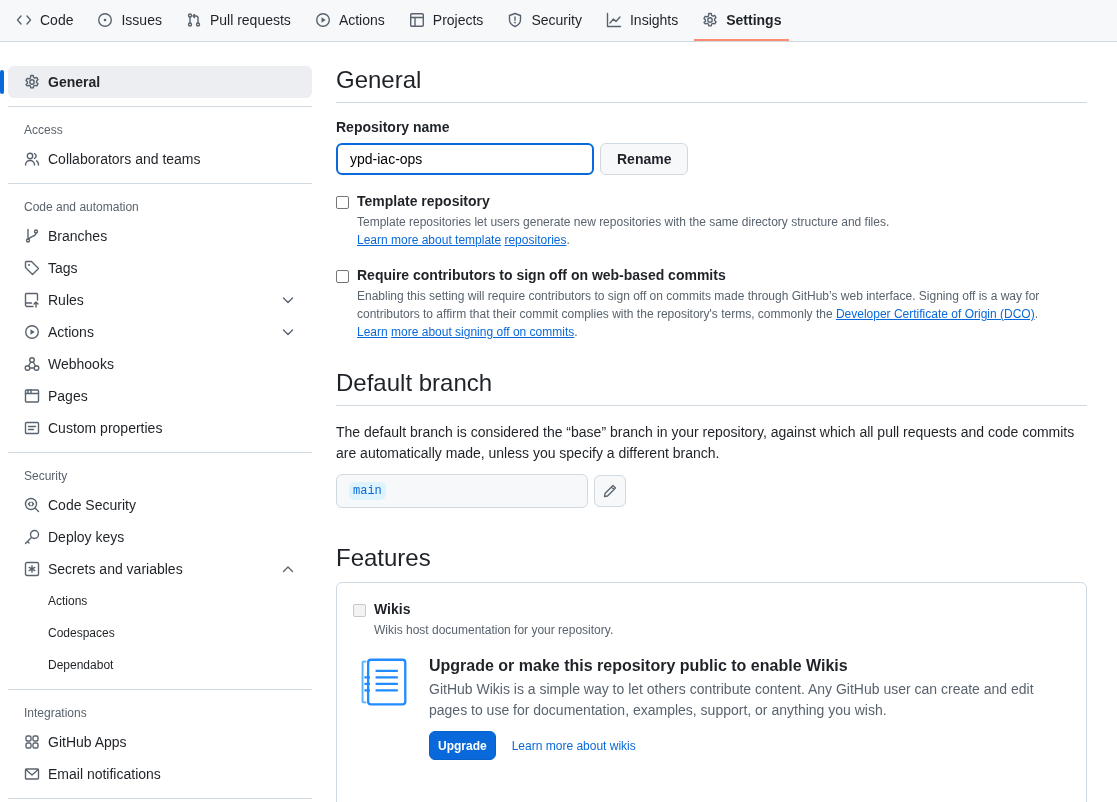 The image size is (1117, 802). What do you see at coordinates (160, 665) in the screenshot?
I see `sidebar-subitem: Dependabot` at bounding box center [160, 665].